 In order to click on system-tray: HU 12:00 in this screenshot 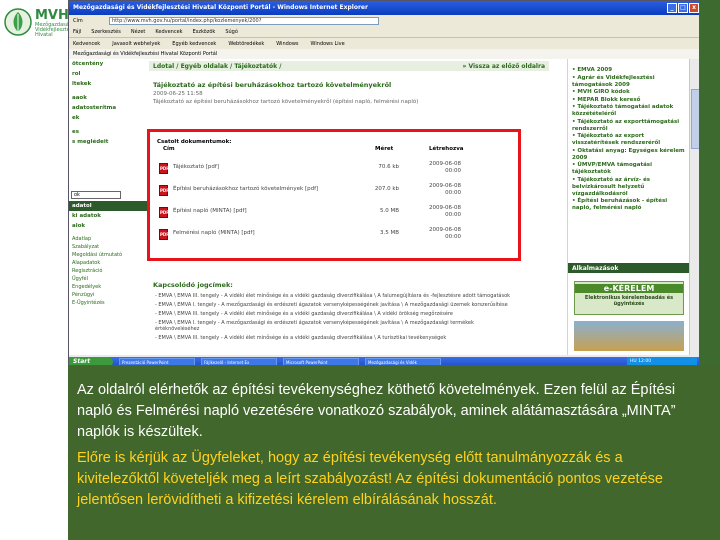, I will do `click(662, 361)`.